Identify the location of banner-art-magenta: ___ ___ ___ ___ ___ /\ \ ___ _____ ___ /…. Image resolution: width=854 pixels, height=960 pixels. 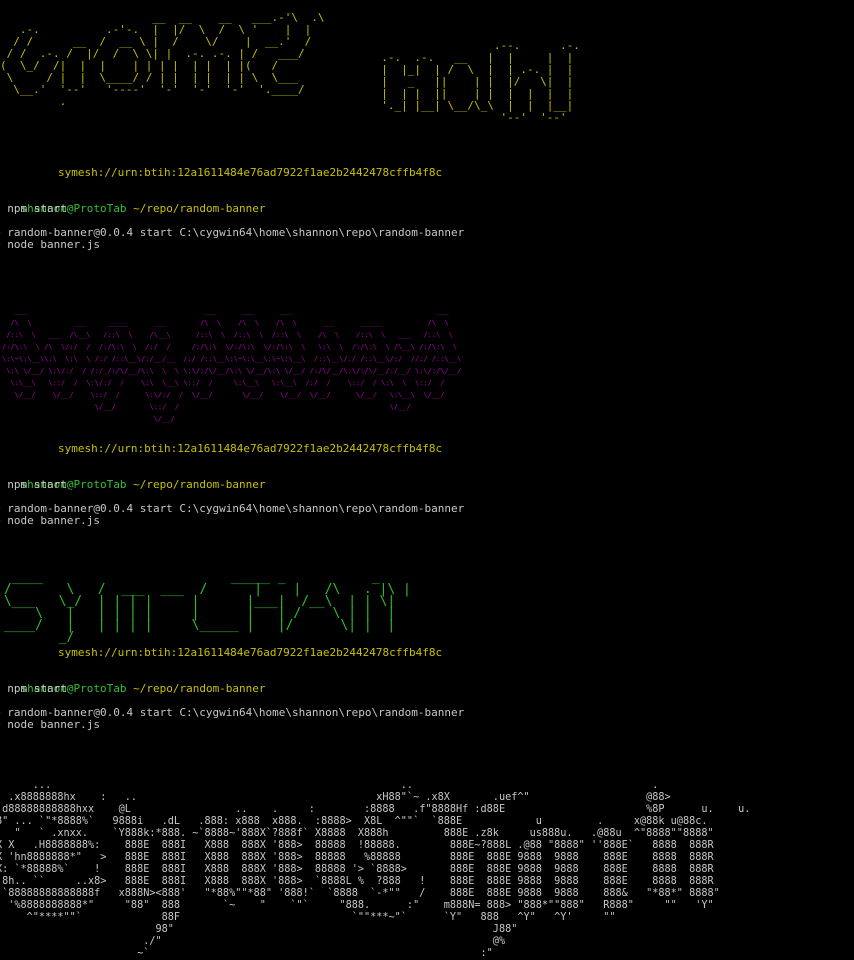
(232, 365).